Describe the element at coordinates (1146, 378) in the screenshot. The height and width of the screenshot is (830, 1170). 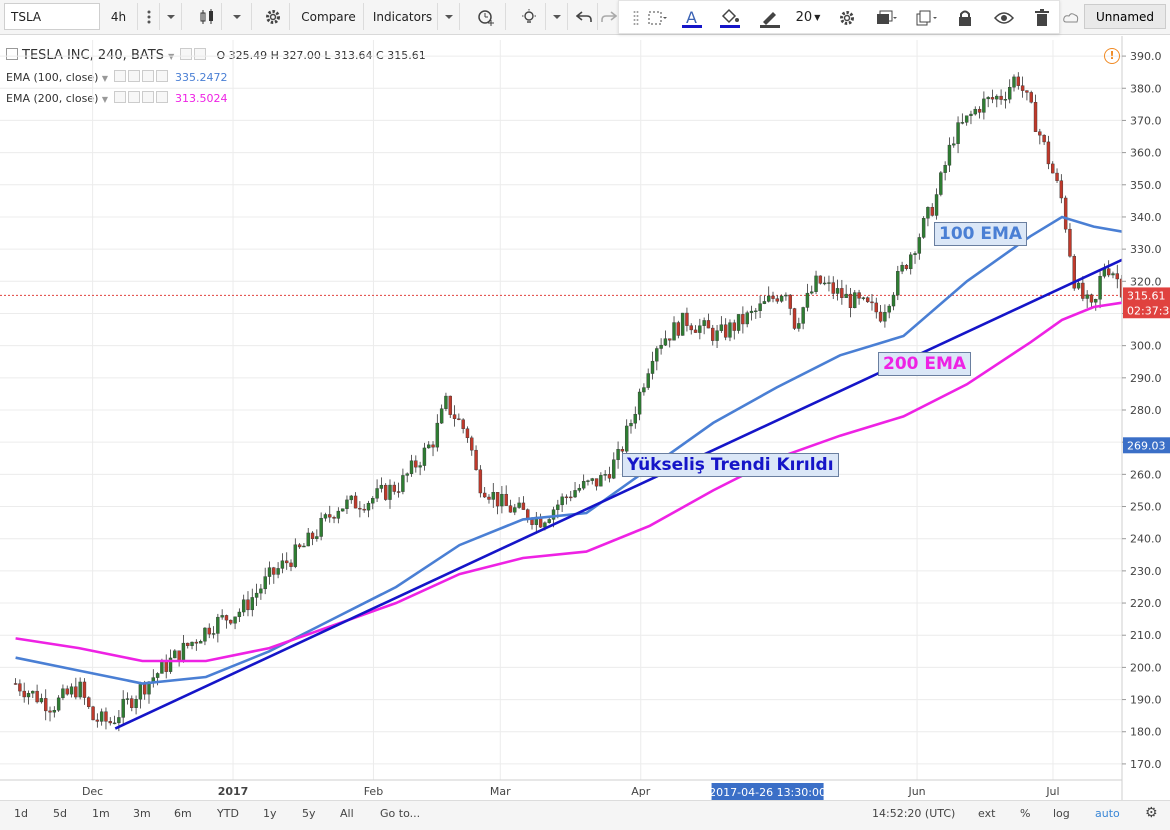
I see `price-tick-label: 290.0` at that location.